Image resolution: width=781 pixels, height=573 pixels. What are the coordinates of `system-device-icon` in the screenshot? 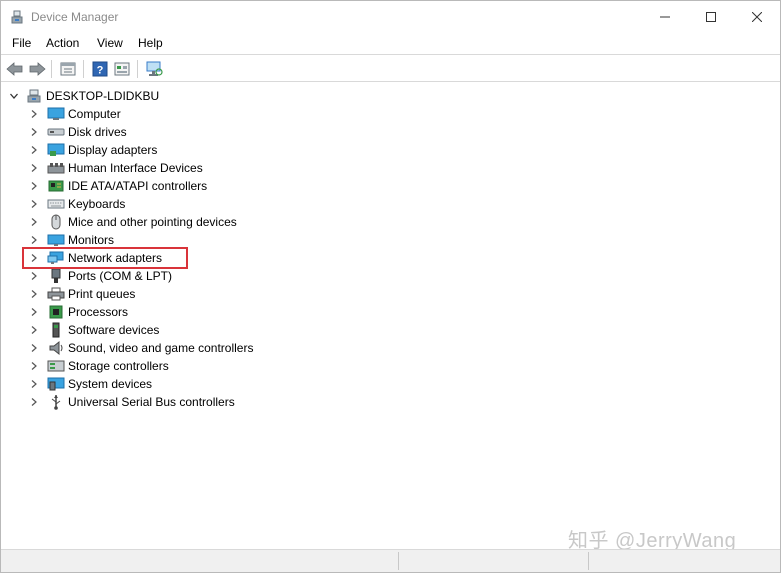 It's located at (56, 384).